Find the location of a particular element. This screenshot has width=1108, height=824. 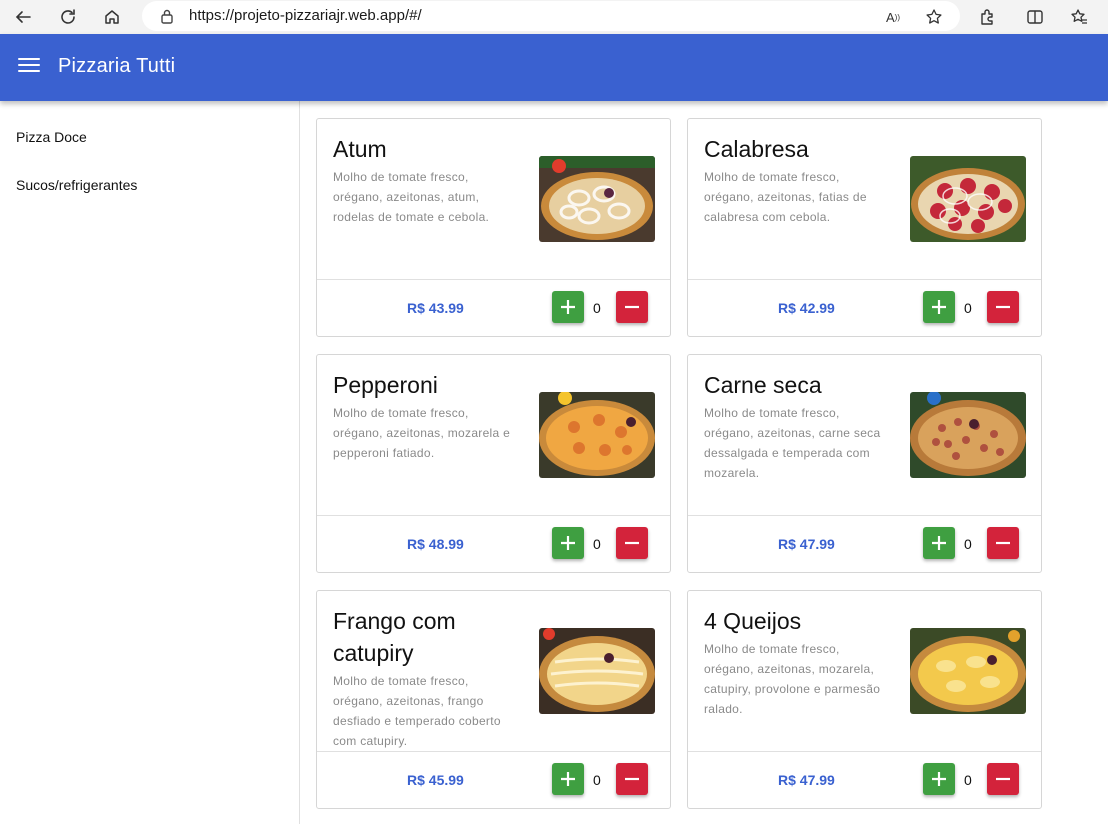

reload-icon is located at coordinates (68, 17).